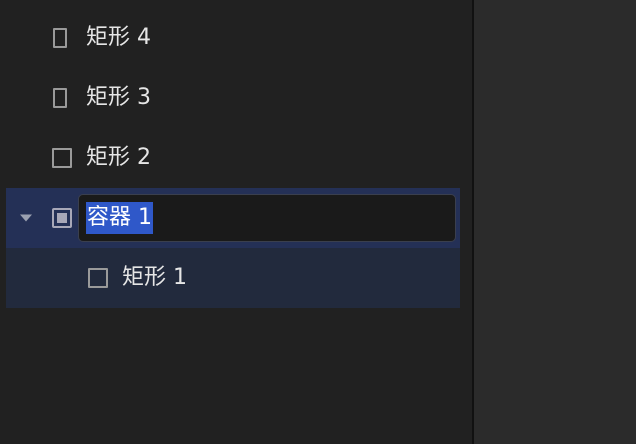  What do you see at coordinates (233, 278) in the screenshot?
I see `layer-row-rect-1: 矩形 1` at bounding box center [233, 278].